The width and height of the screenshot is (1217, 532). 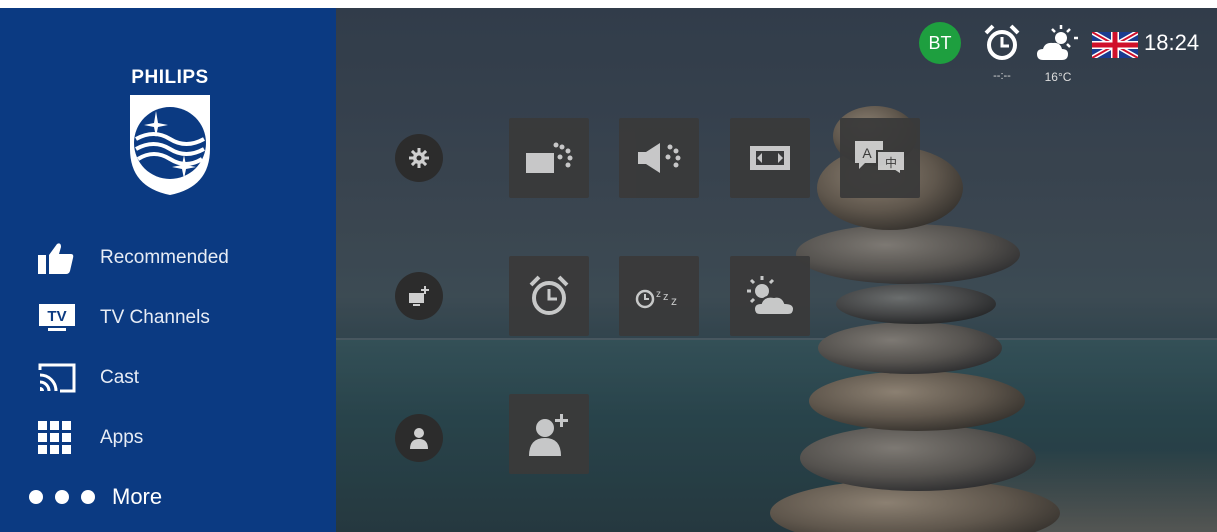 I want to click on sidebar-item-recommended: Recommended, so click(x=133, y=258).